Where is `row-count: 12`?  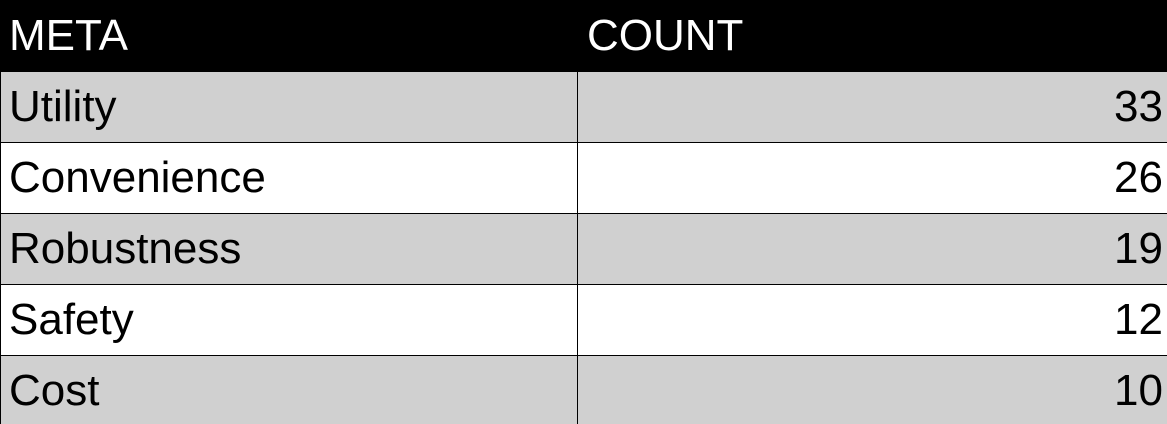
row-count: 12 is located at coordinates (1138, 319).